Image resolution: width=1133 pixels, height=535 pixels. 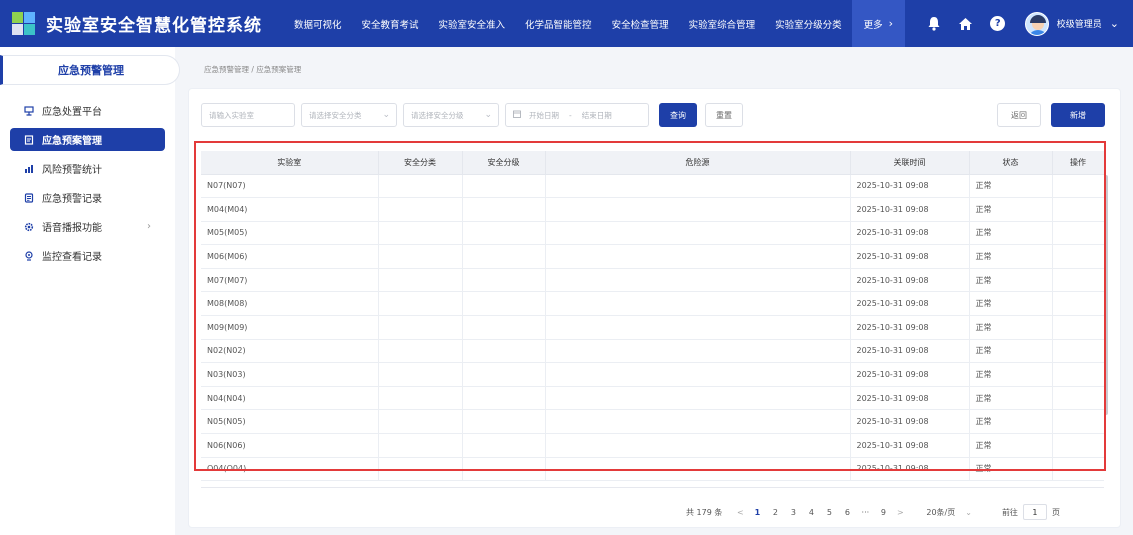 I want to click on avatar, so click(x=1036, y=23).